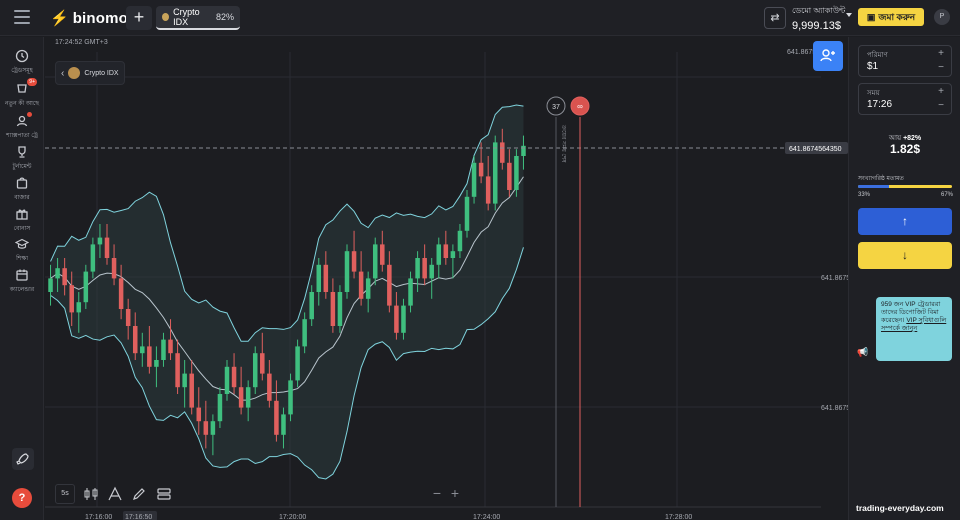 Image resolution: width=960 pixels, height=520 pixels. Describe the element at coordinates (872, 66) in the screenshot. I see `amount-value: $1` at that location.